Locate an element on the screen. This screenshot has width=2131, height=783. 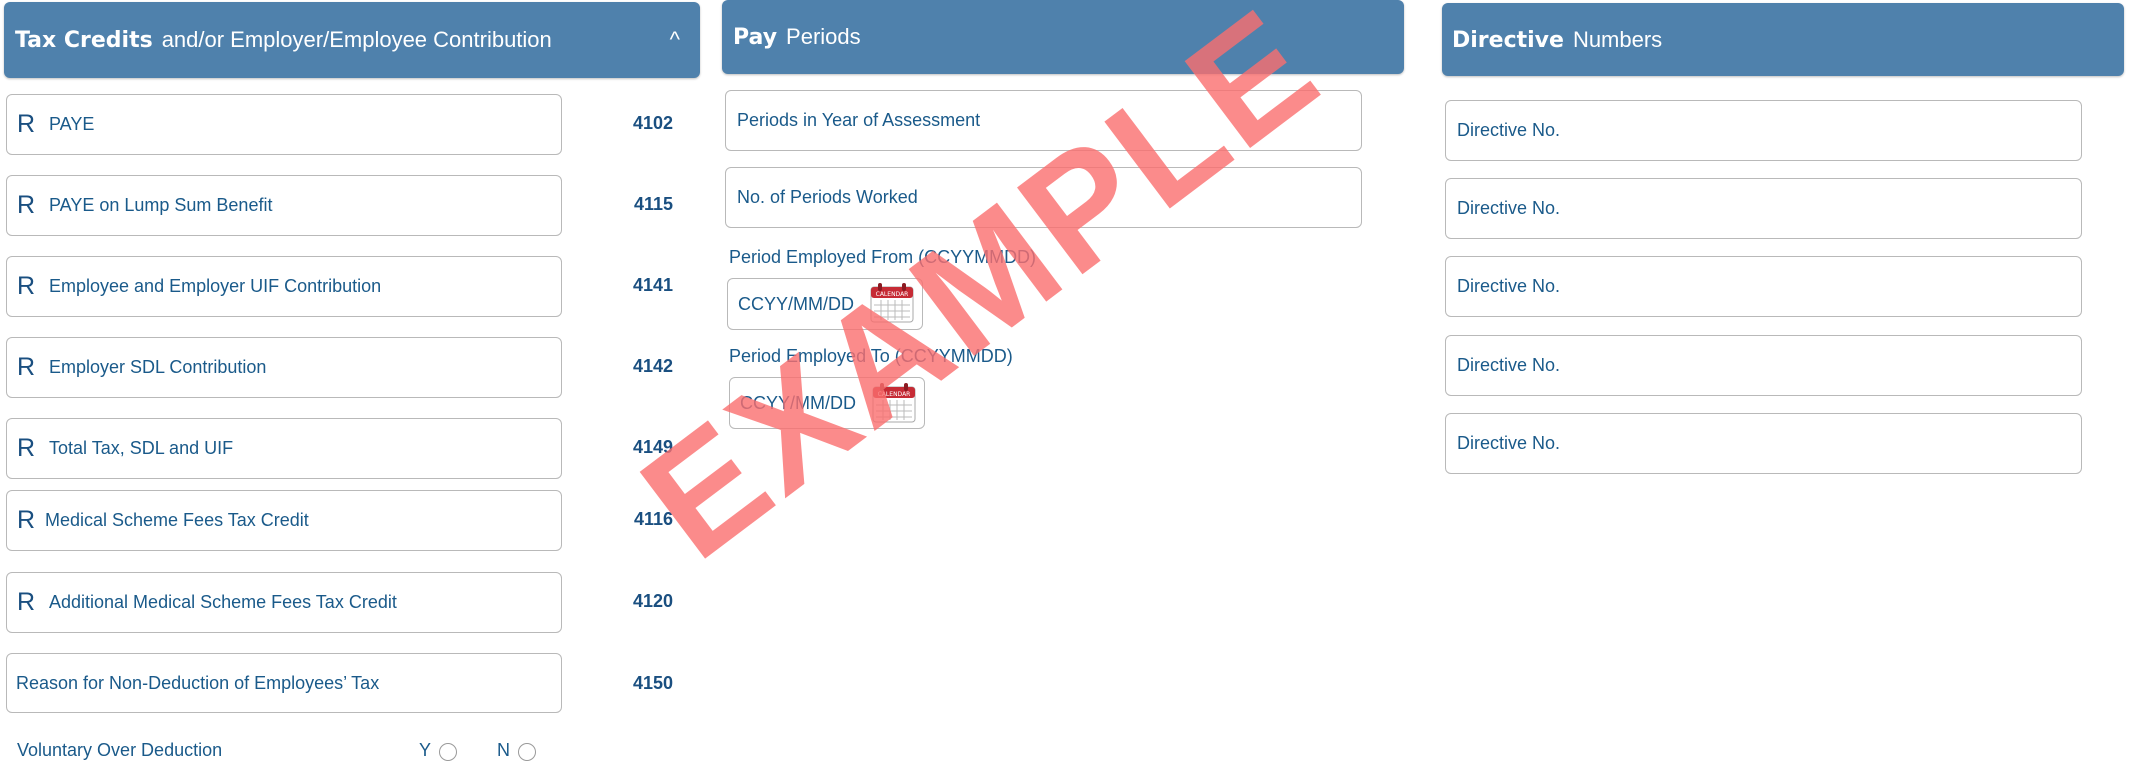
tax-row-code: 4120 is located at coordinates (652, 601).